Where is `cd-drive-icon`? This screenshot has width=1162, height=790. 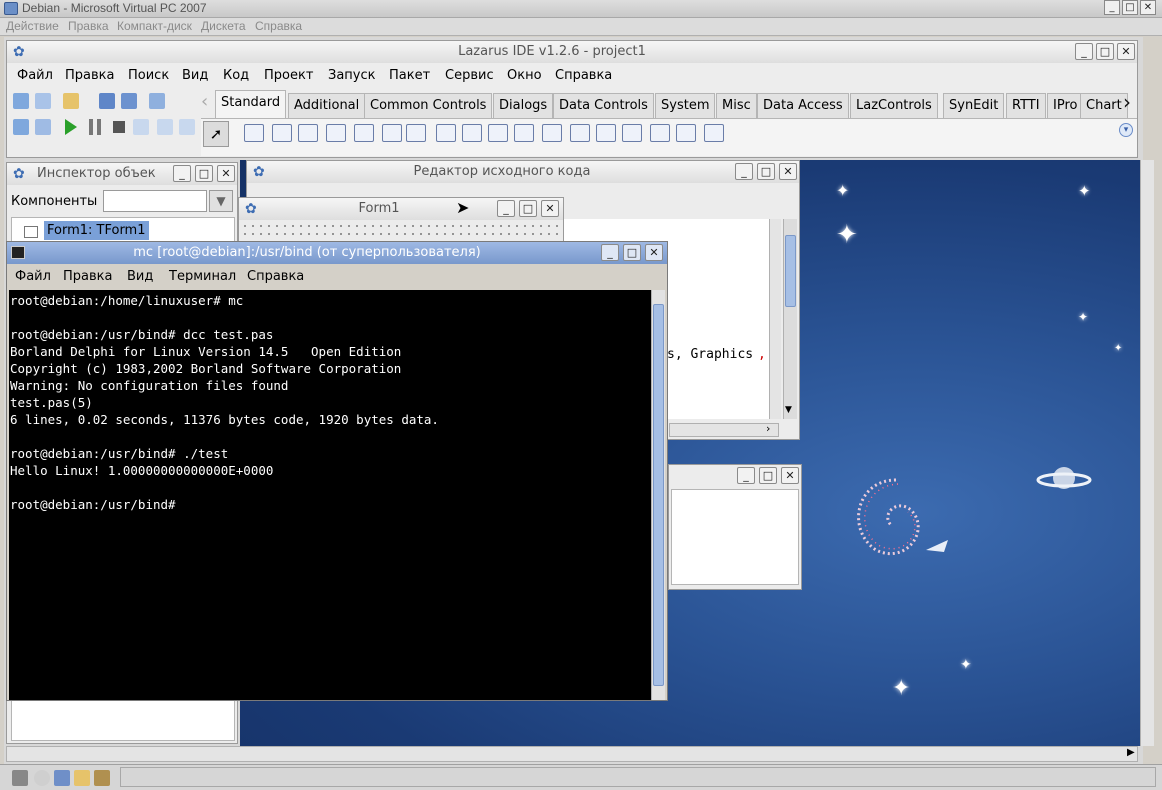
cd-drive-icon is located at coordinates (42, 778).